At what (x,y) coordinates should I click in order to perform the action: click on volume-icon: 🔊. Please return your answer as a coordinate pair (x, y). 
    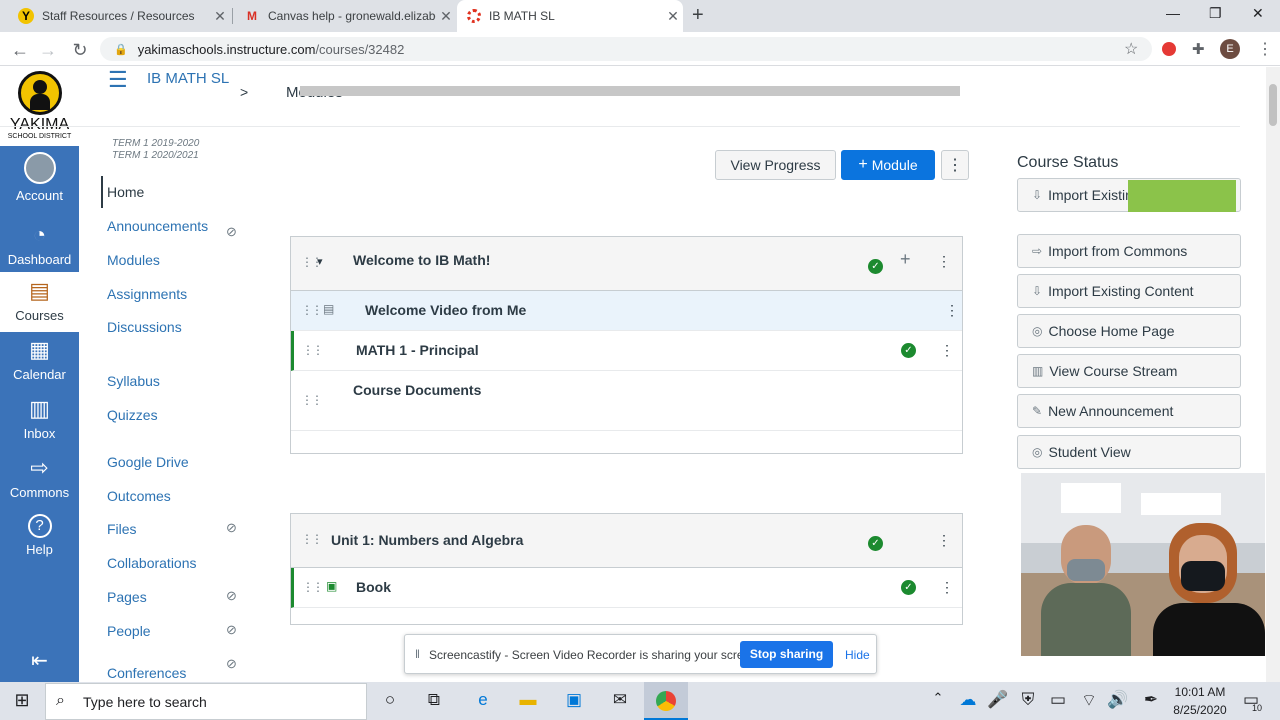
    Looking at the image, I should click on (1118, 700).